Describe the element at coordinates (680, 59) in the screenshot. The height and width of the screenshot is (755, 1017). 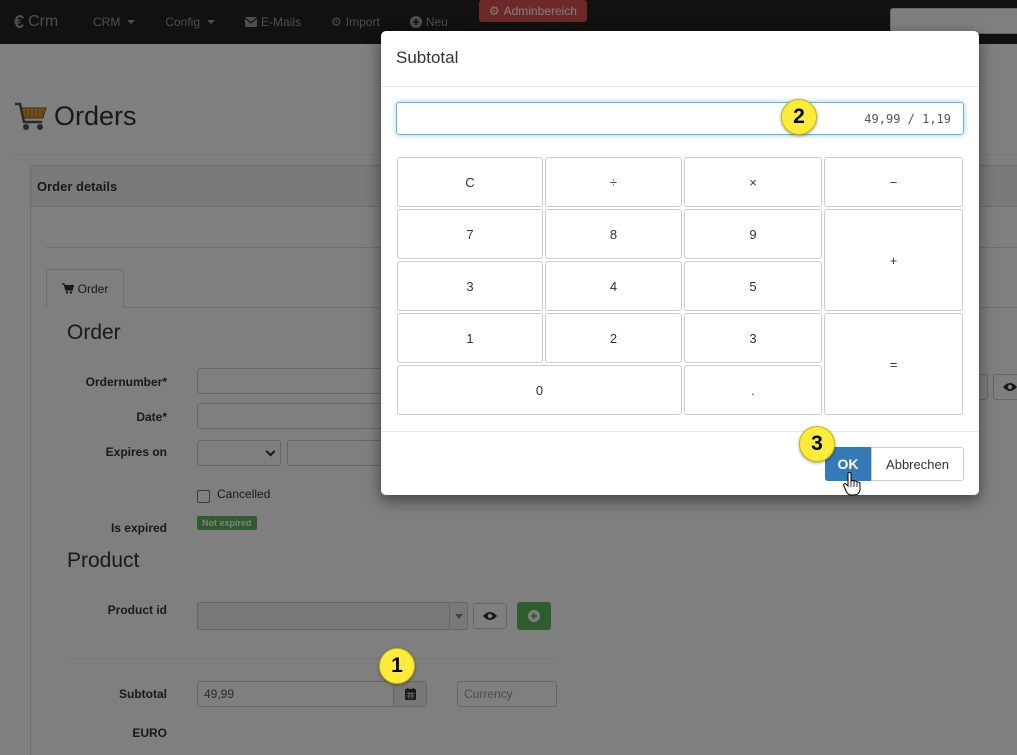
I see `modal-title: Subtotal` at that location.